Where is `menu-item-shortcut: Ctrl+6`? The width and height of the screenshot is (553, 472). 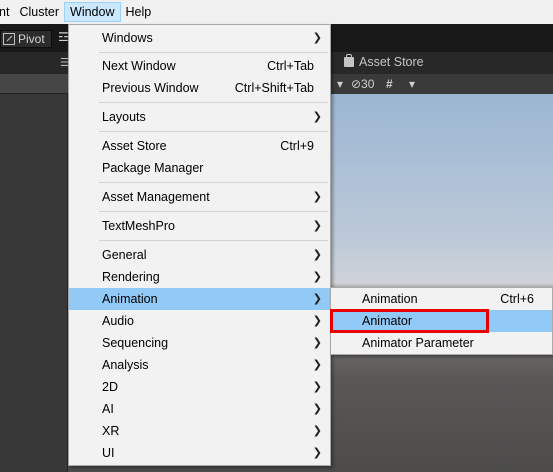
menu-item-shortcut: Ctrl+6 is located at coordinates (517, 299).